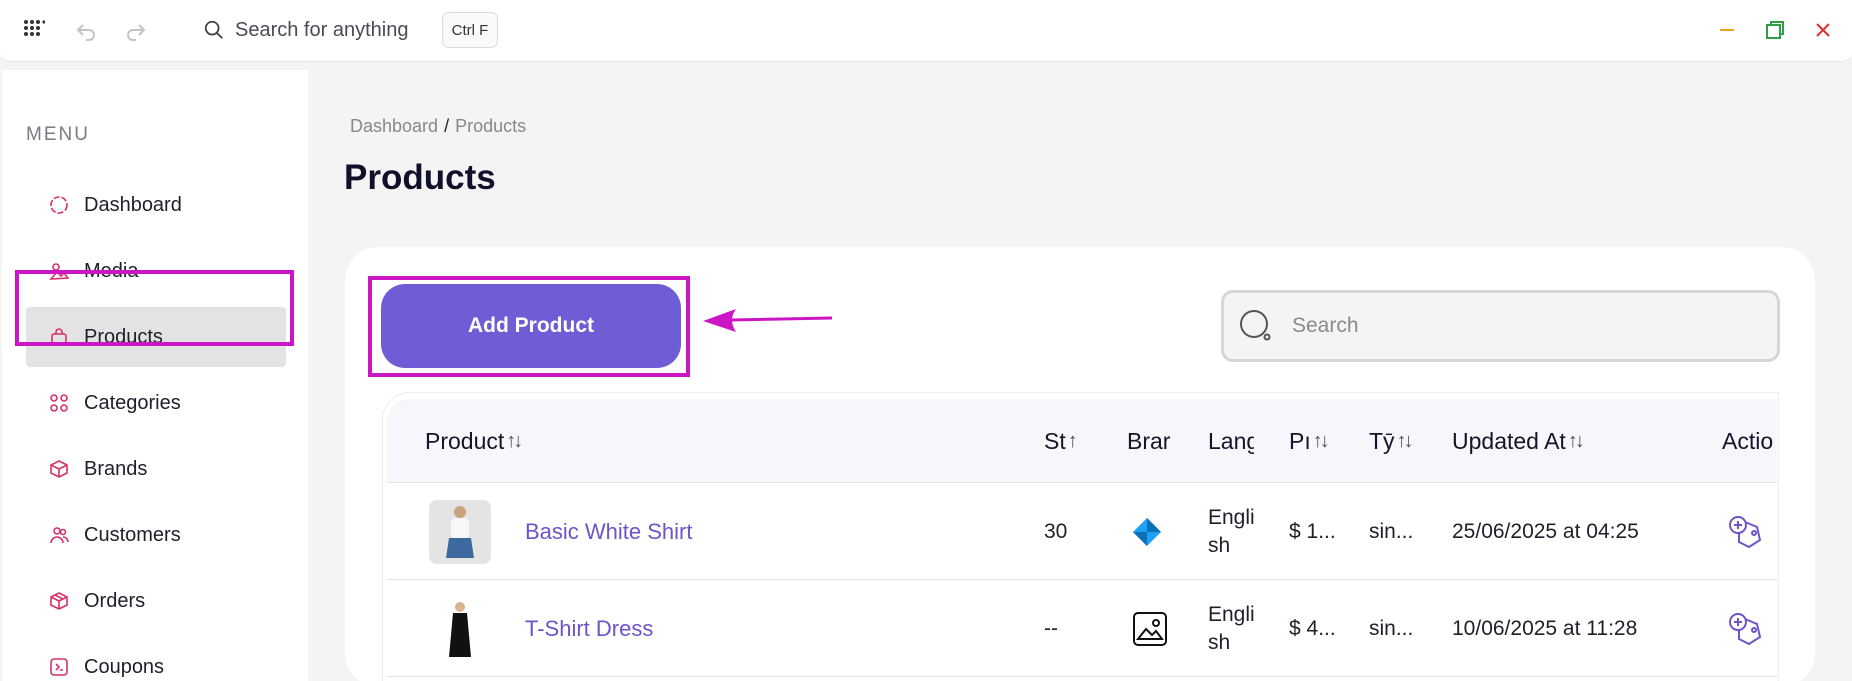 The height and width of the screenshot is (681, 1852). What do you see at coordinates (1545, 628) in the screenshot?
I see `updated-at-value: 10/06/2025 at 11:28` at bounding box center [1545, 628].